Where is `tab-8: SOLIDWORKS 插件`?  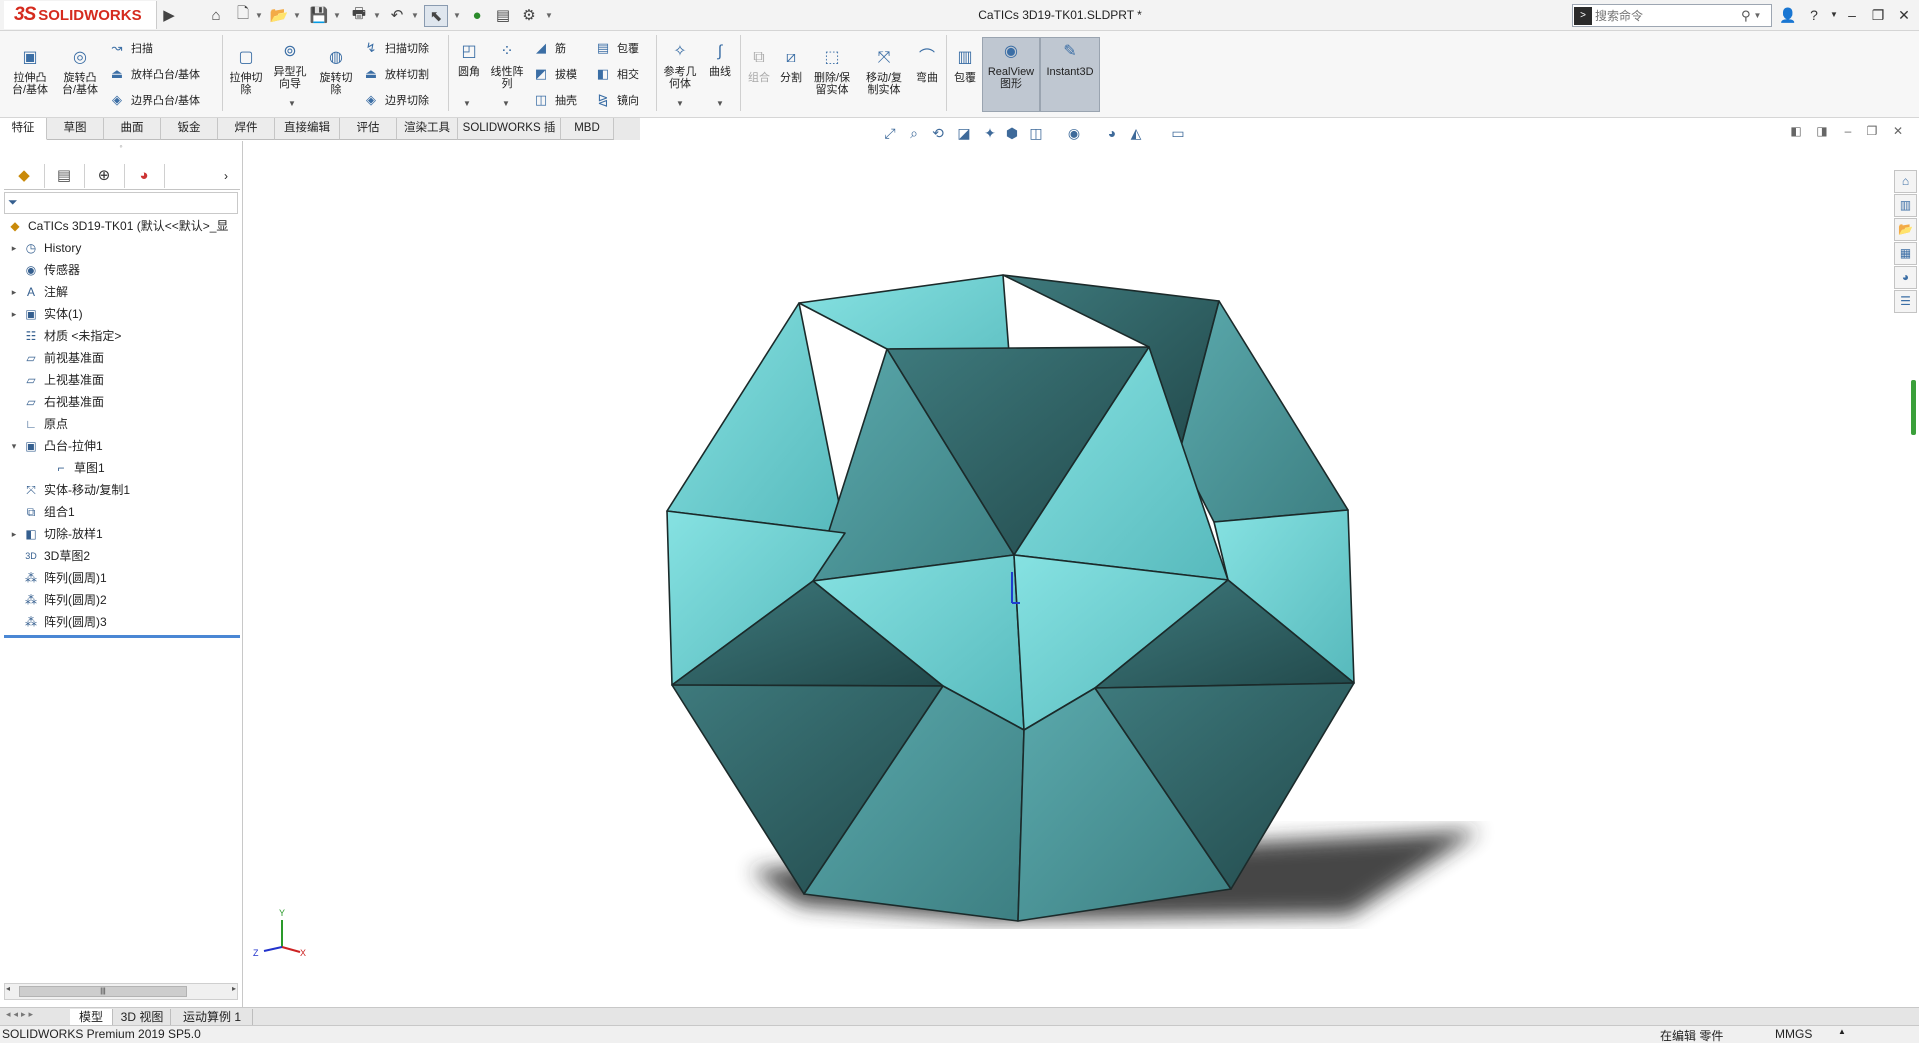
tab-8: SOLIDWORKS 插件 is located at coordinates (509, 136).